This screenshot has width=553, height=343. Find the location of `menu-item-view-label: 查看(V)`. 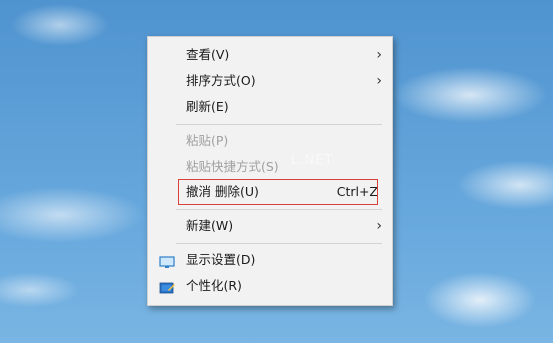

menu-item-view-label: 查看(V) is located at coordinates (208, 54).